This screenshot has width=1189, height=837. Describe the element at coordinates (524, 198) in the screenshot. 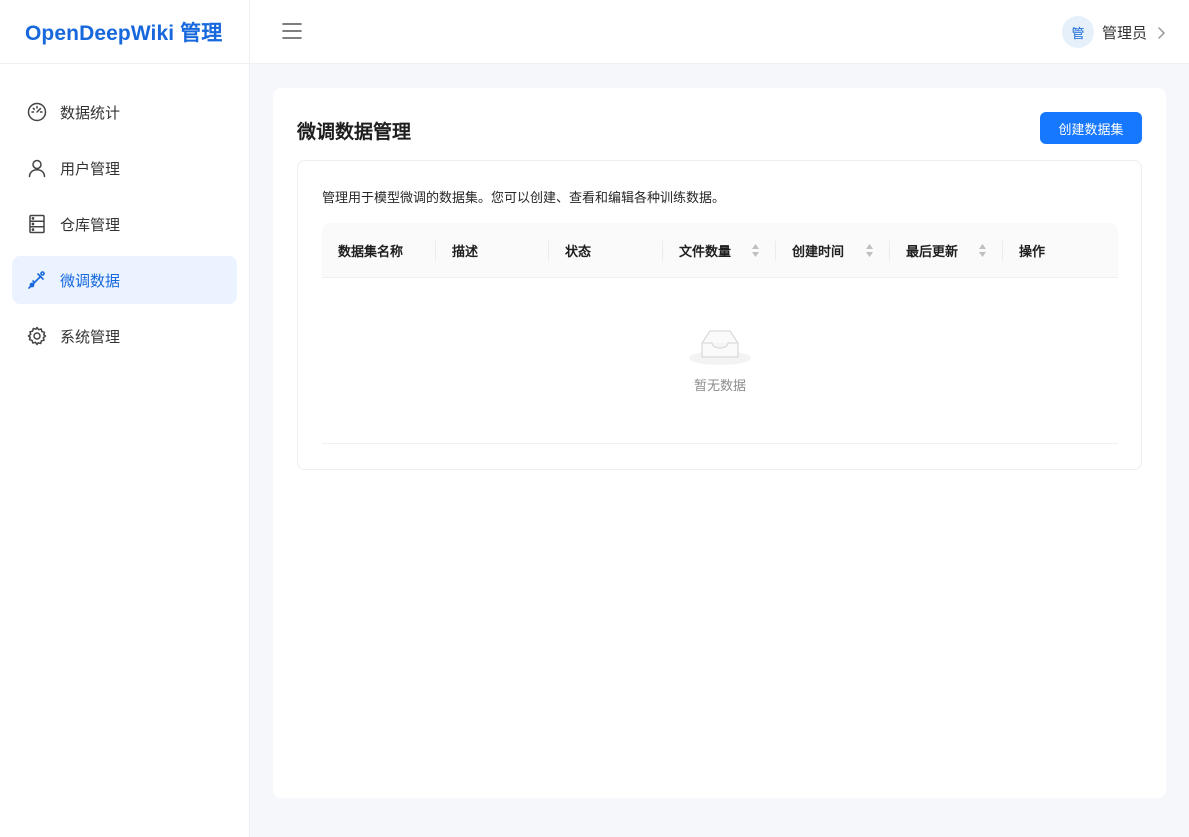

I see `page-description: 管理用于模型微调的数据集。您可以创建、查看和编辑各种训练数据。` at that location.